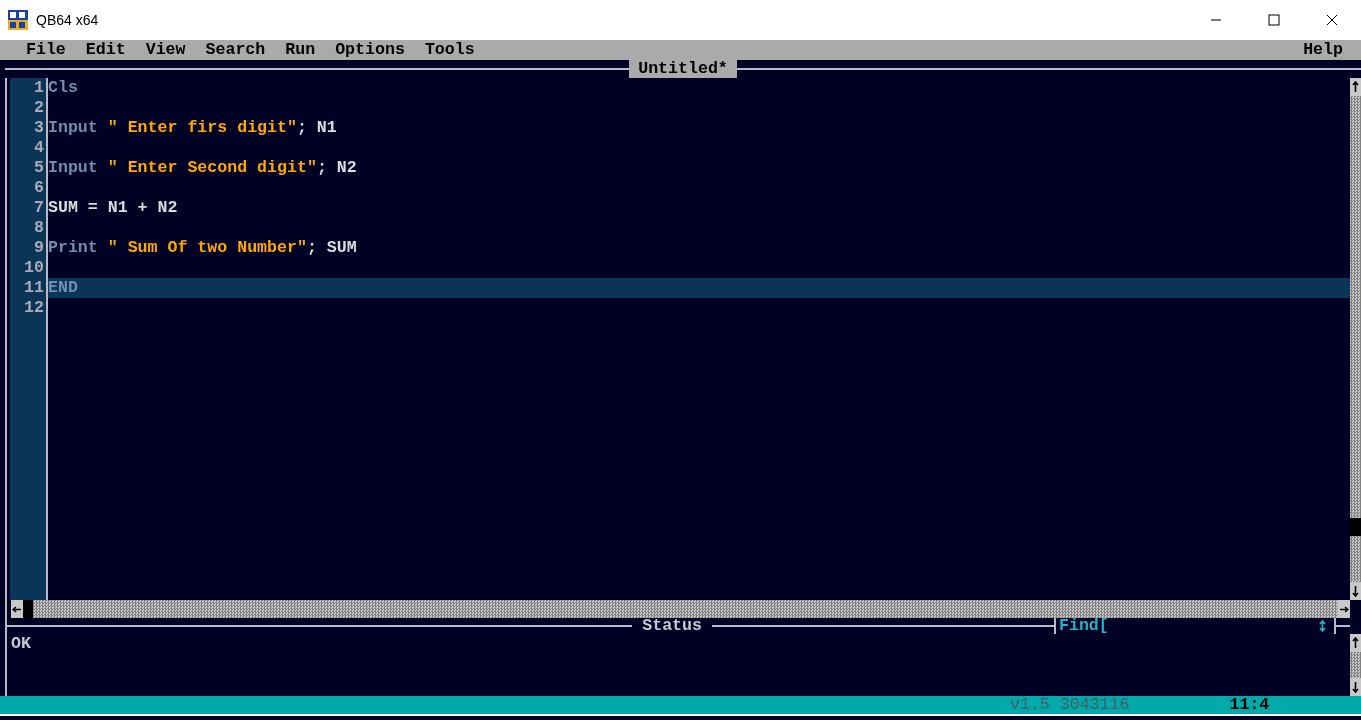 This screenshot has width=1361, height=720. What do you see at coordinates (39, 167) in the screenshot?
I see `line-number: 5` at bounding box center [39, 167].